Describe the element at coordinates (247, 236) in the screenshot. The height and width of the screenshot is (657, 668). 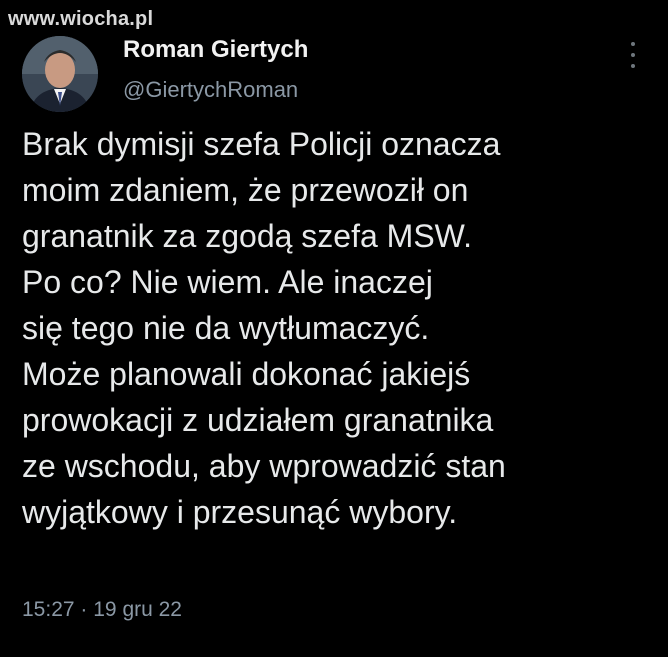
I see `tweet-line: granatnik za zgodą szefa MSW.` at that location.